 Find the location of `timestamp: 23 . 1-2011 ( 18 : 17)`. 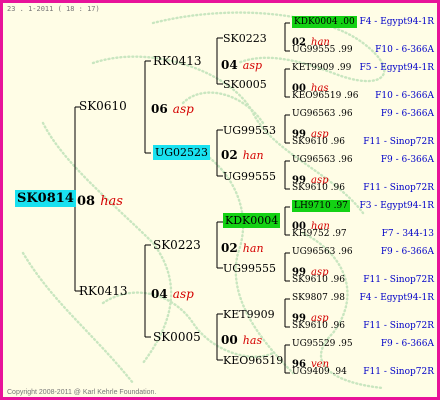

timestamp: 23 . 1-2011 ( 18 : 17) is located at coordinates (53, 9).